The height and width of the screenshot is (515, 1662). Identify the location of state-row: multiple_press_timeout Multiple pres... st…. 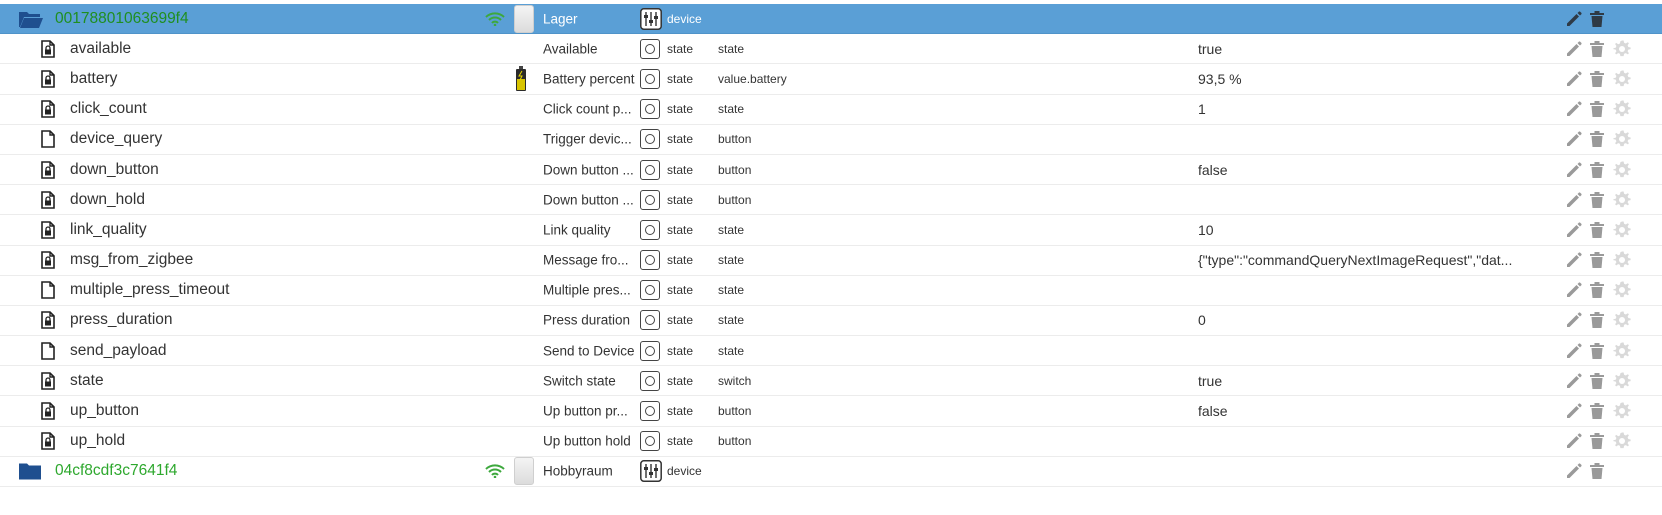
(831, 291).